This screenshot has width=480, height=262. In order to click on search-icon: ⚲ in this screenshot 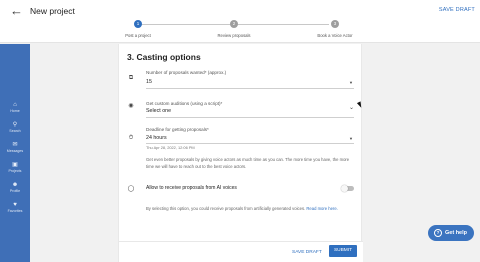, I will do `click(15, 125)`.